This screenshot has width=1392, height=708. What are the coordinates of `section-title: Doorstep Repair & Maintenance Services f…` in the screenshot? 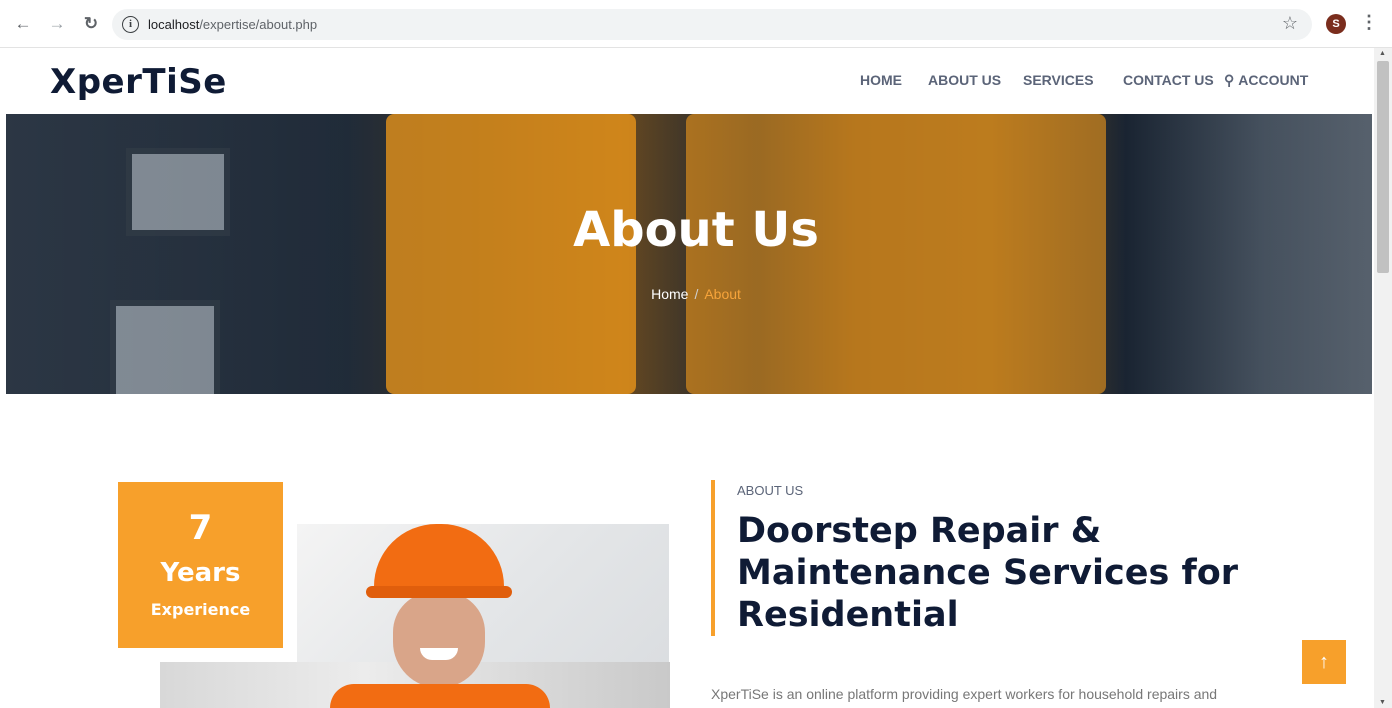 It's located at (988, 573).